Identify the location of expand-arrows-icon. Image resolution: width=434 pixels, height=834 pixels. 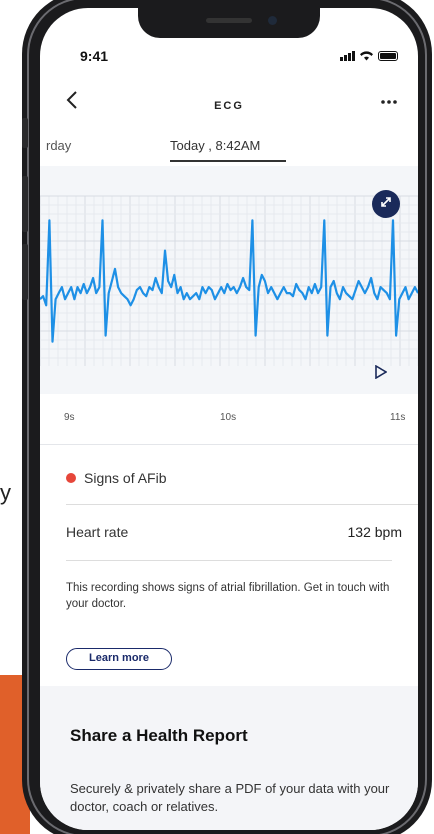
(386, 202).